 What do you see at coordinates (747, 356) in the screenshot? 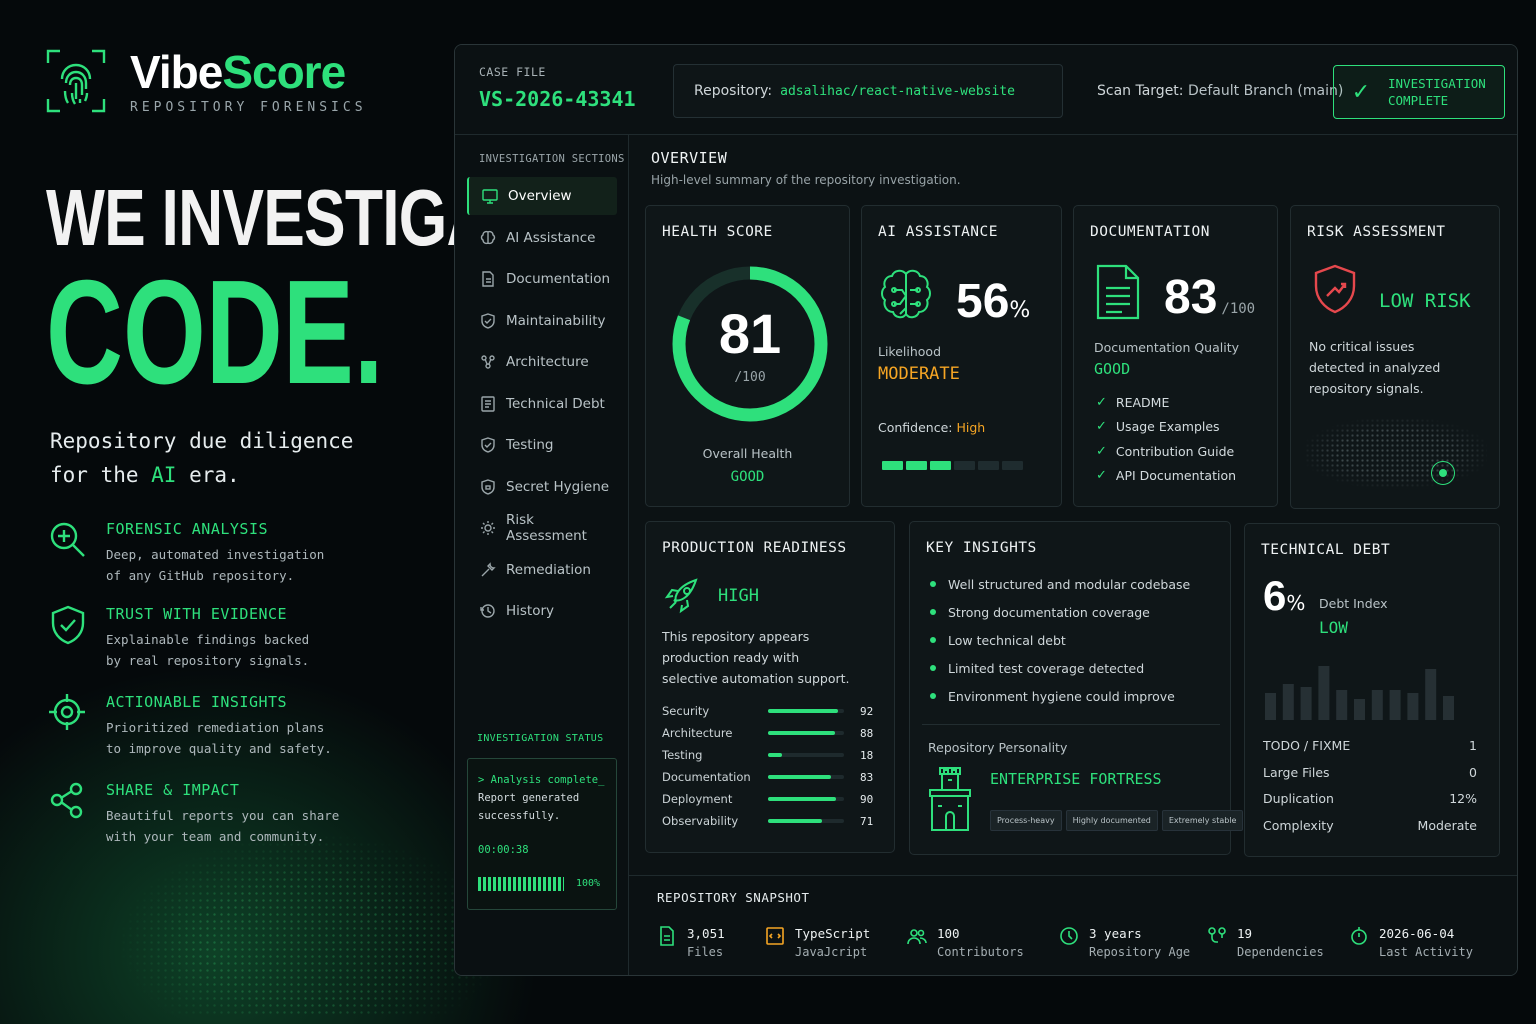
I see `health-score-card: HEALTH SCORE 81 /100 Overall Health GOOD` at bounding box center [747, 356].